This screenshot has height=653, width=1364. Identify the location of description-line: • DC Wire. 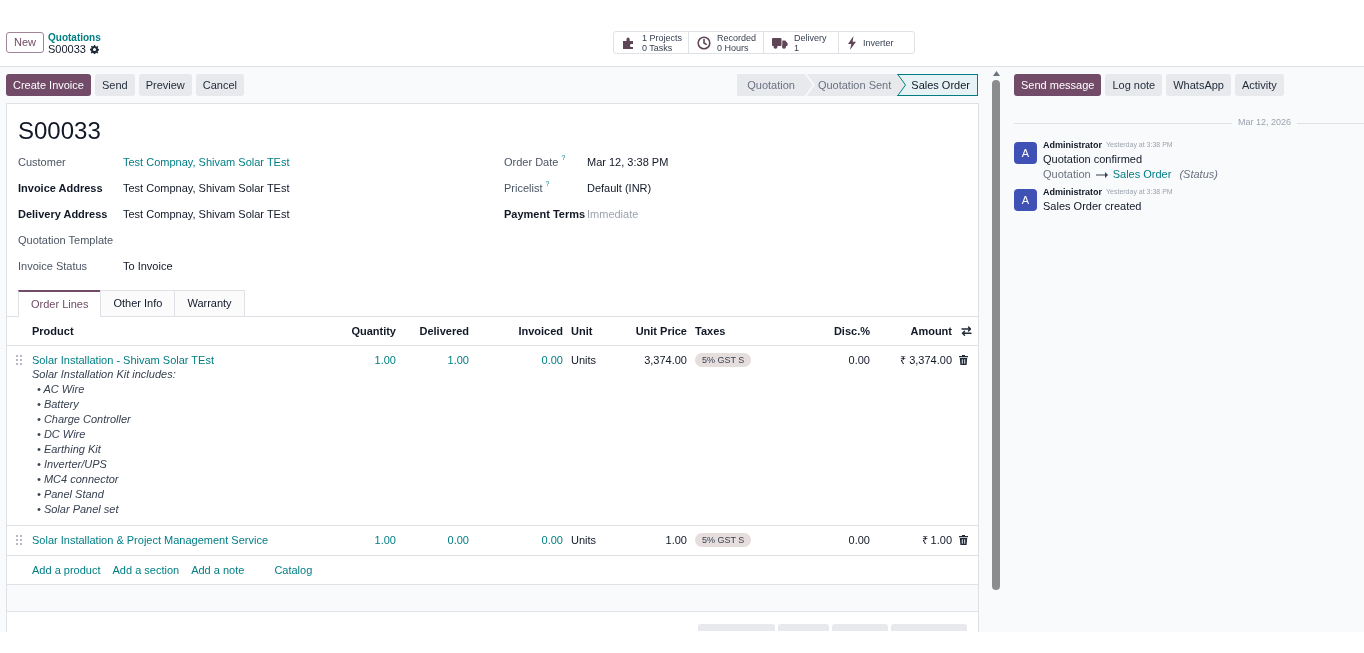
(61, 434).